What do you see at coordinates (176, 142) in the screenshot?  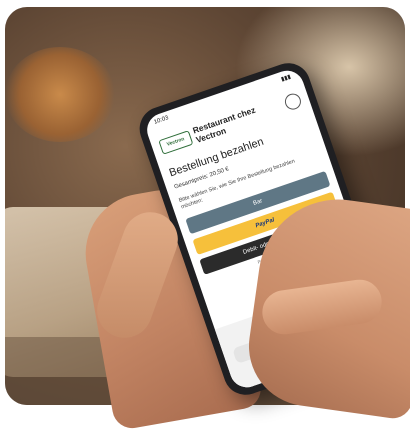 I see `vectron-logo: Vectron` at bounding box center [176, 142].